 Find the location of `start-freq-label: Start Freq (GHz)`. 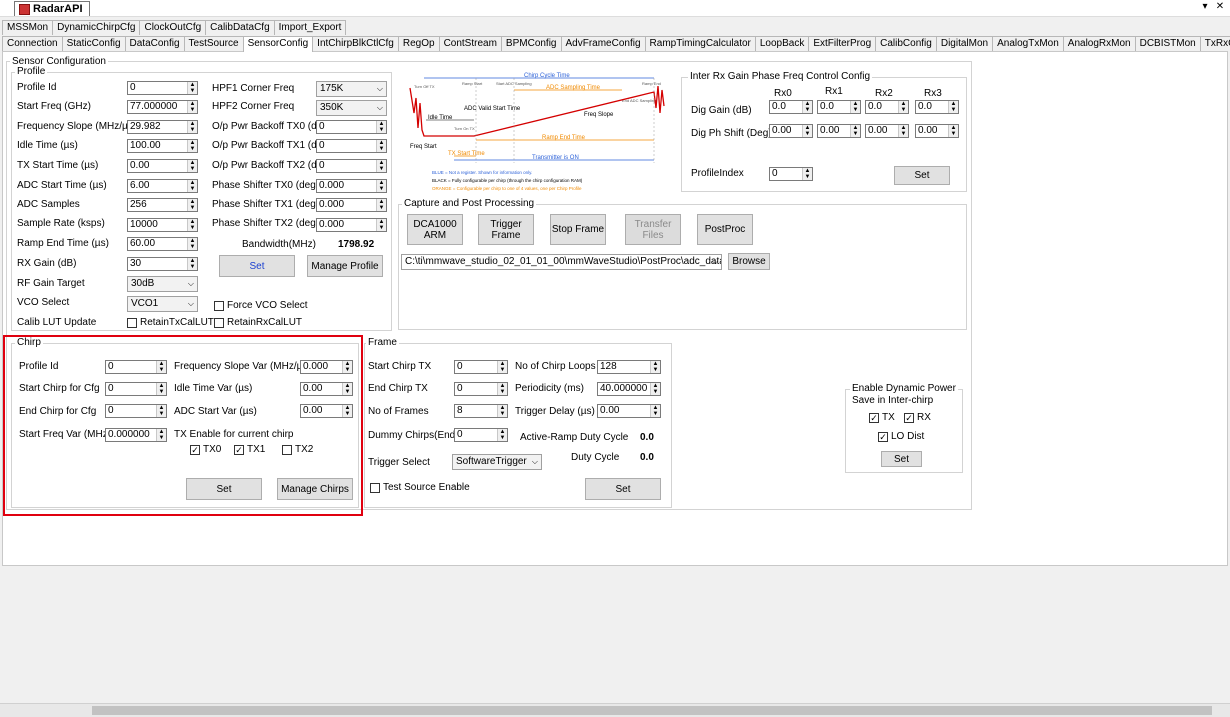

start-freq-label: Start Freq (GHz) is located at coordinates (54, 106).